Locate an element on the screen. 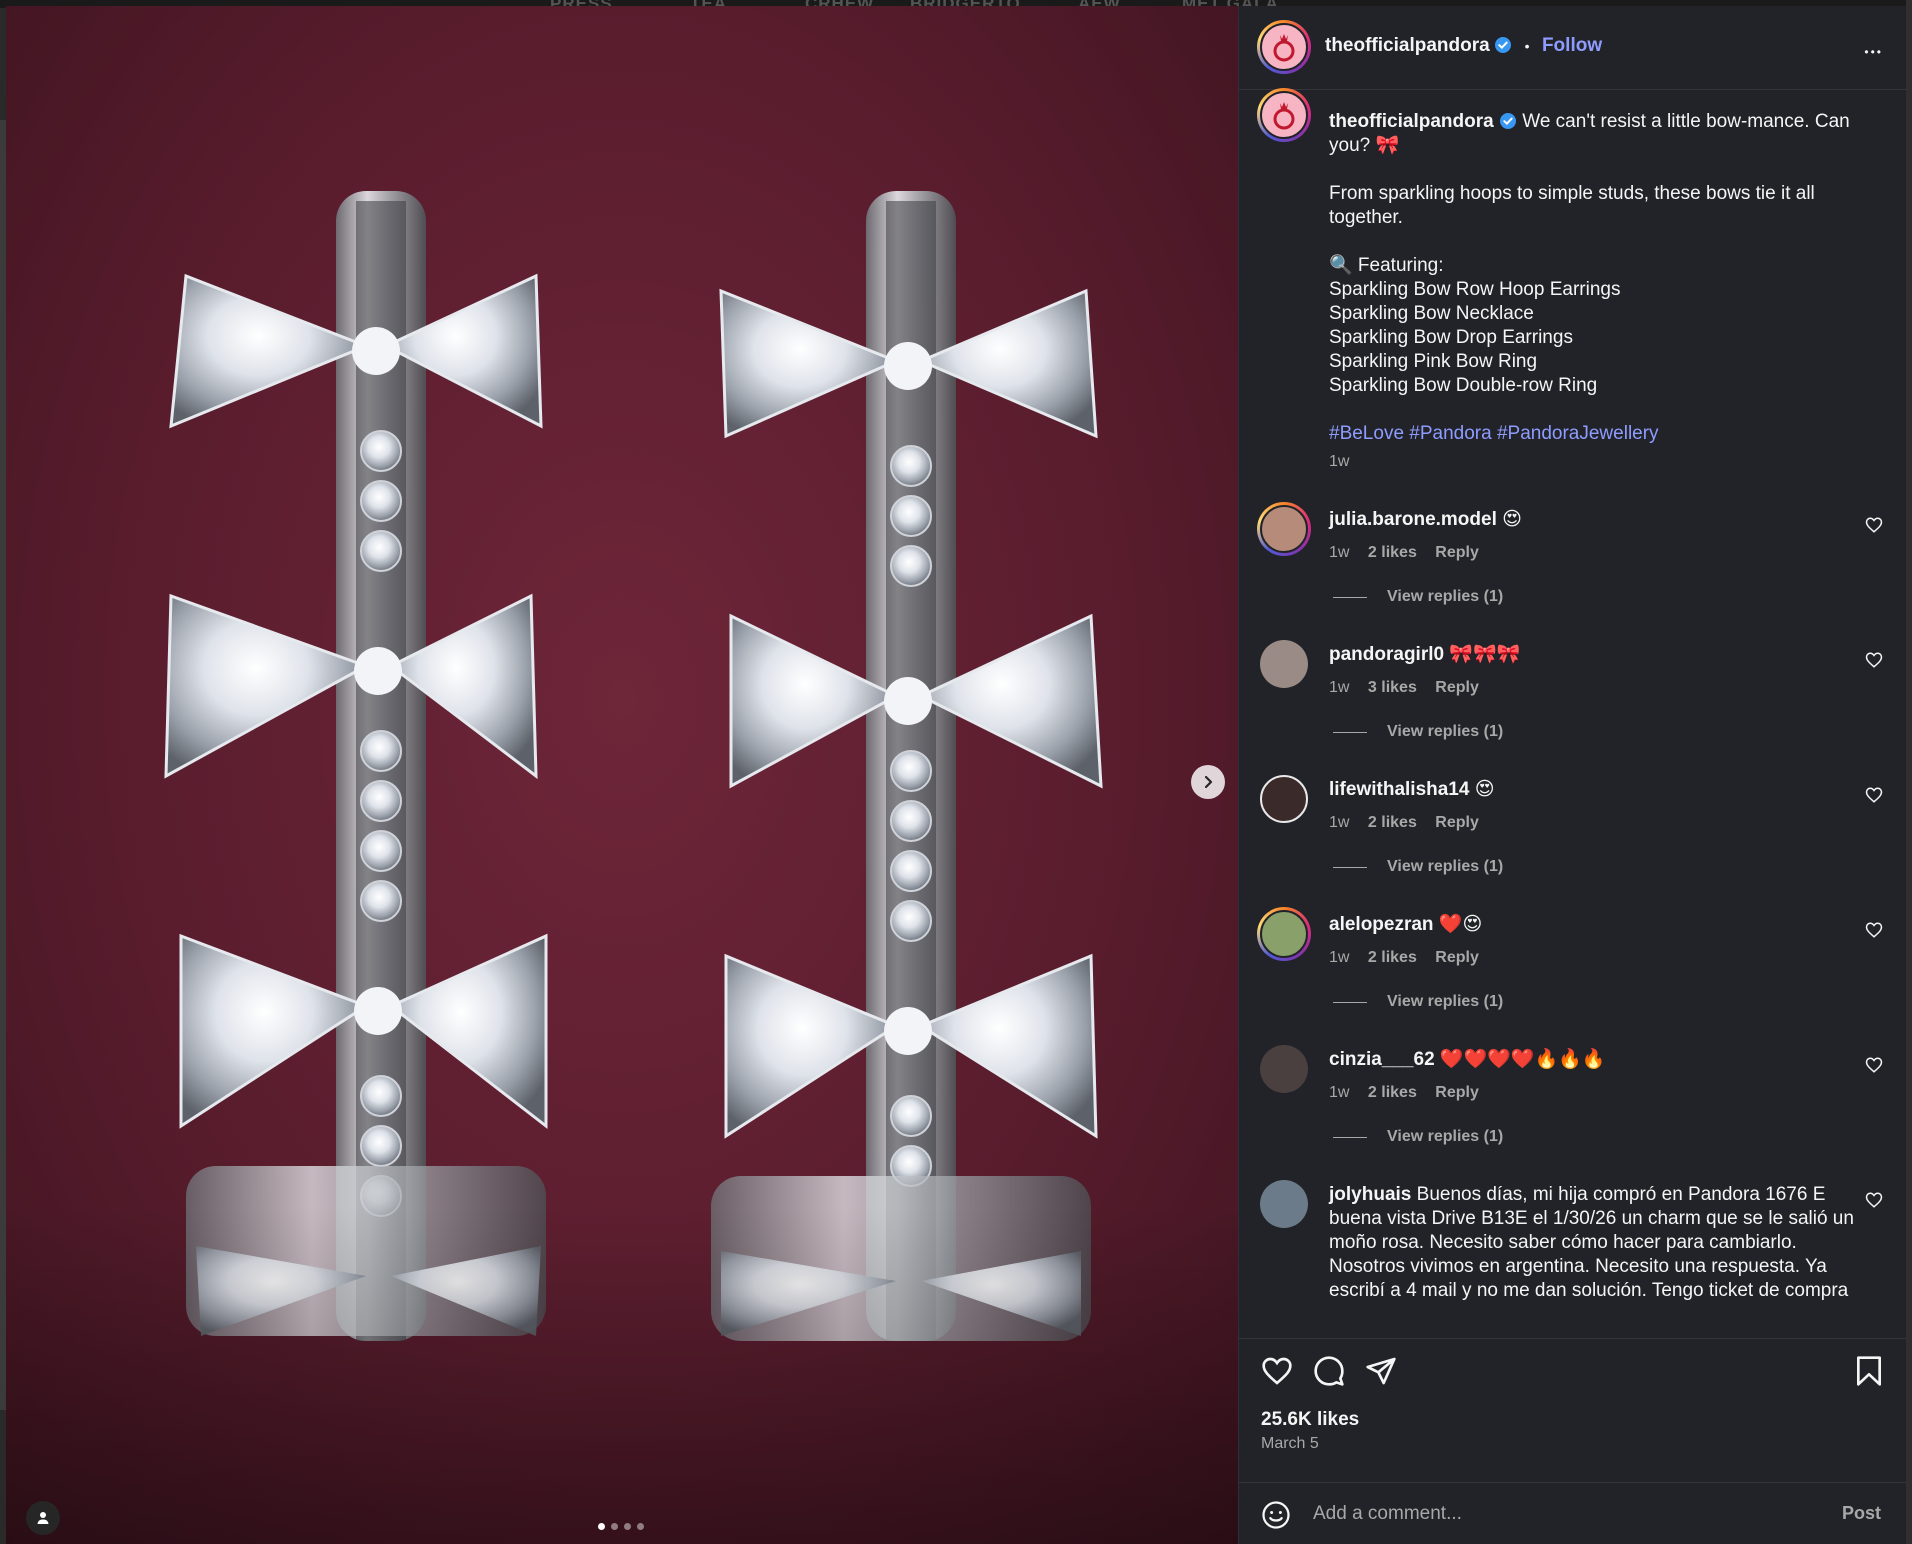  chevron-right-icon is located at coordinates (1208, 782).